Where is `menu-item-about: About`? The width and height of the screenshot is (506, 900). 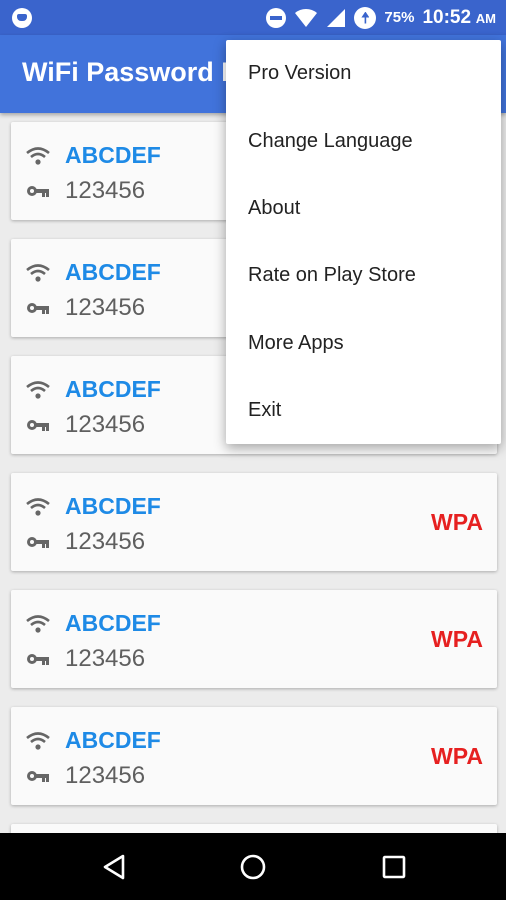
menu-item-about: About is located at coordinates (363, 208).